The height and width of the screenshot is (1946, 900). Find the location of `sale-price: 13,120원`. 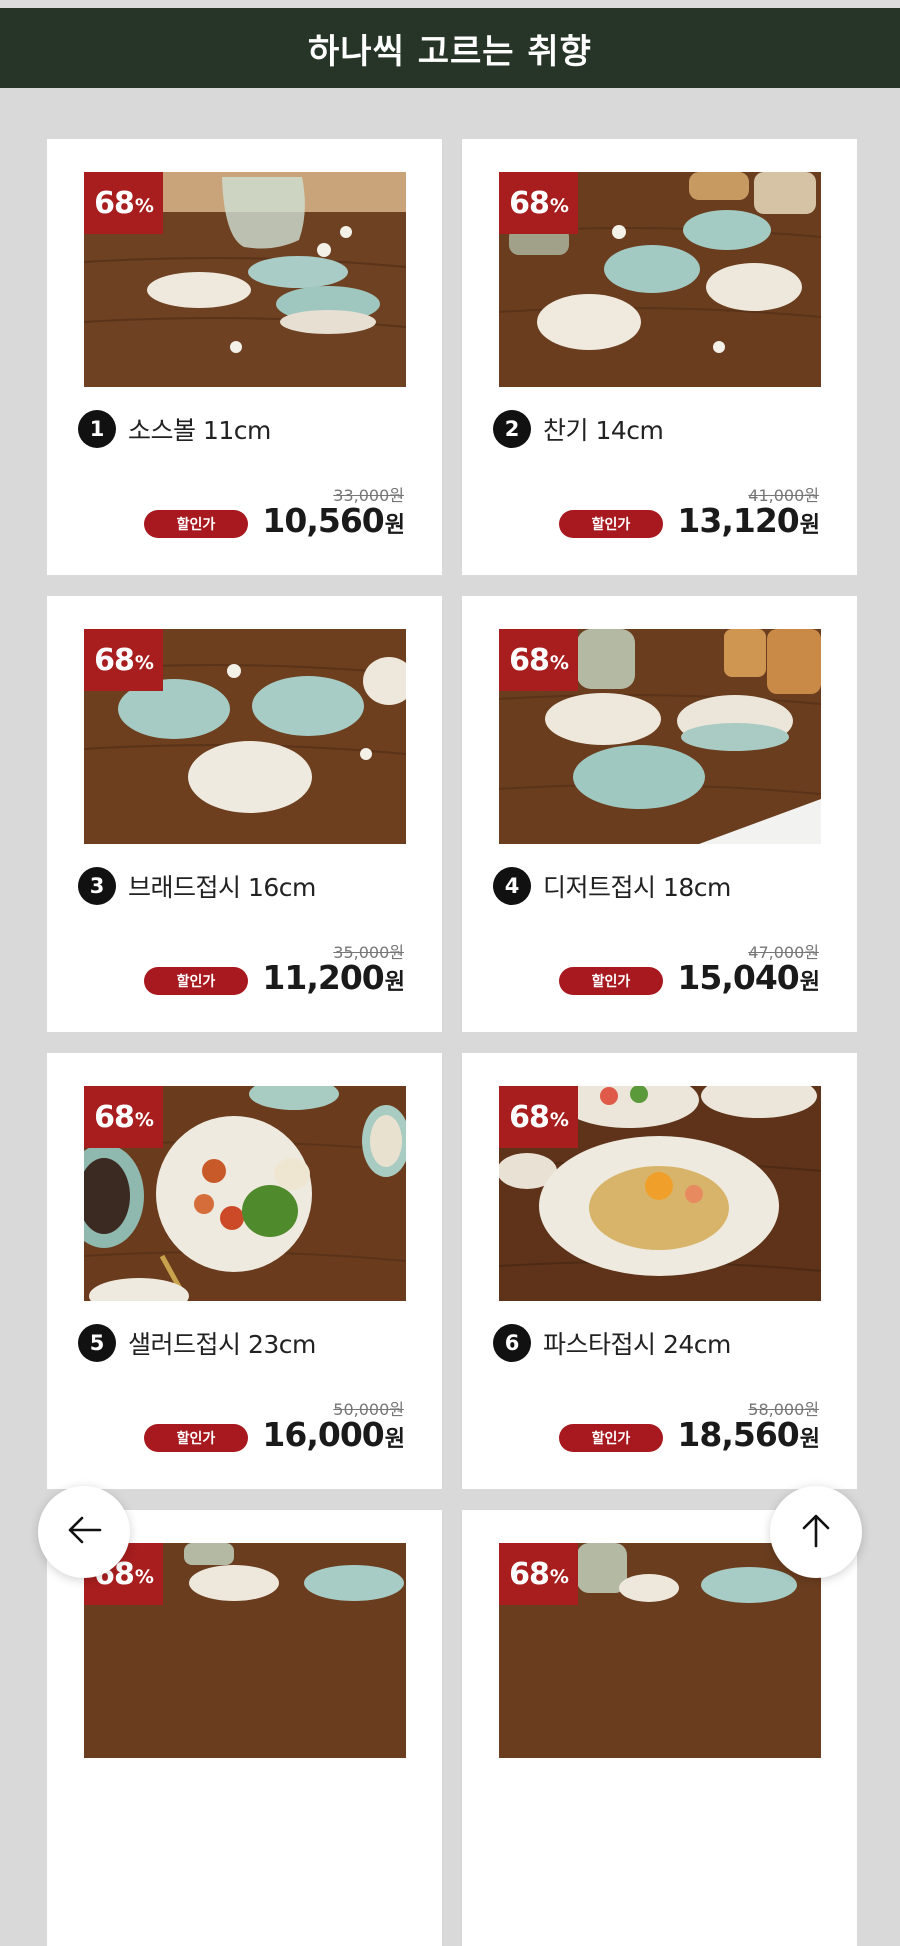

sale-price: 13,120원 is located at coordinates (748, 520).